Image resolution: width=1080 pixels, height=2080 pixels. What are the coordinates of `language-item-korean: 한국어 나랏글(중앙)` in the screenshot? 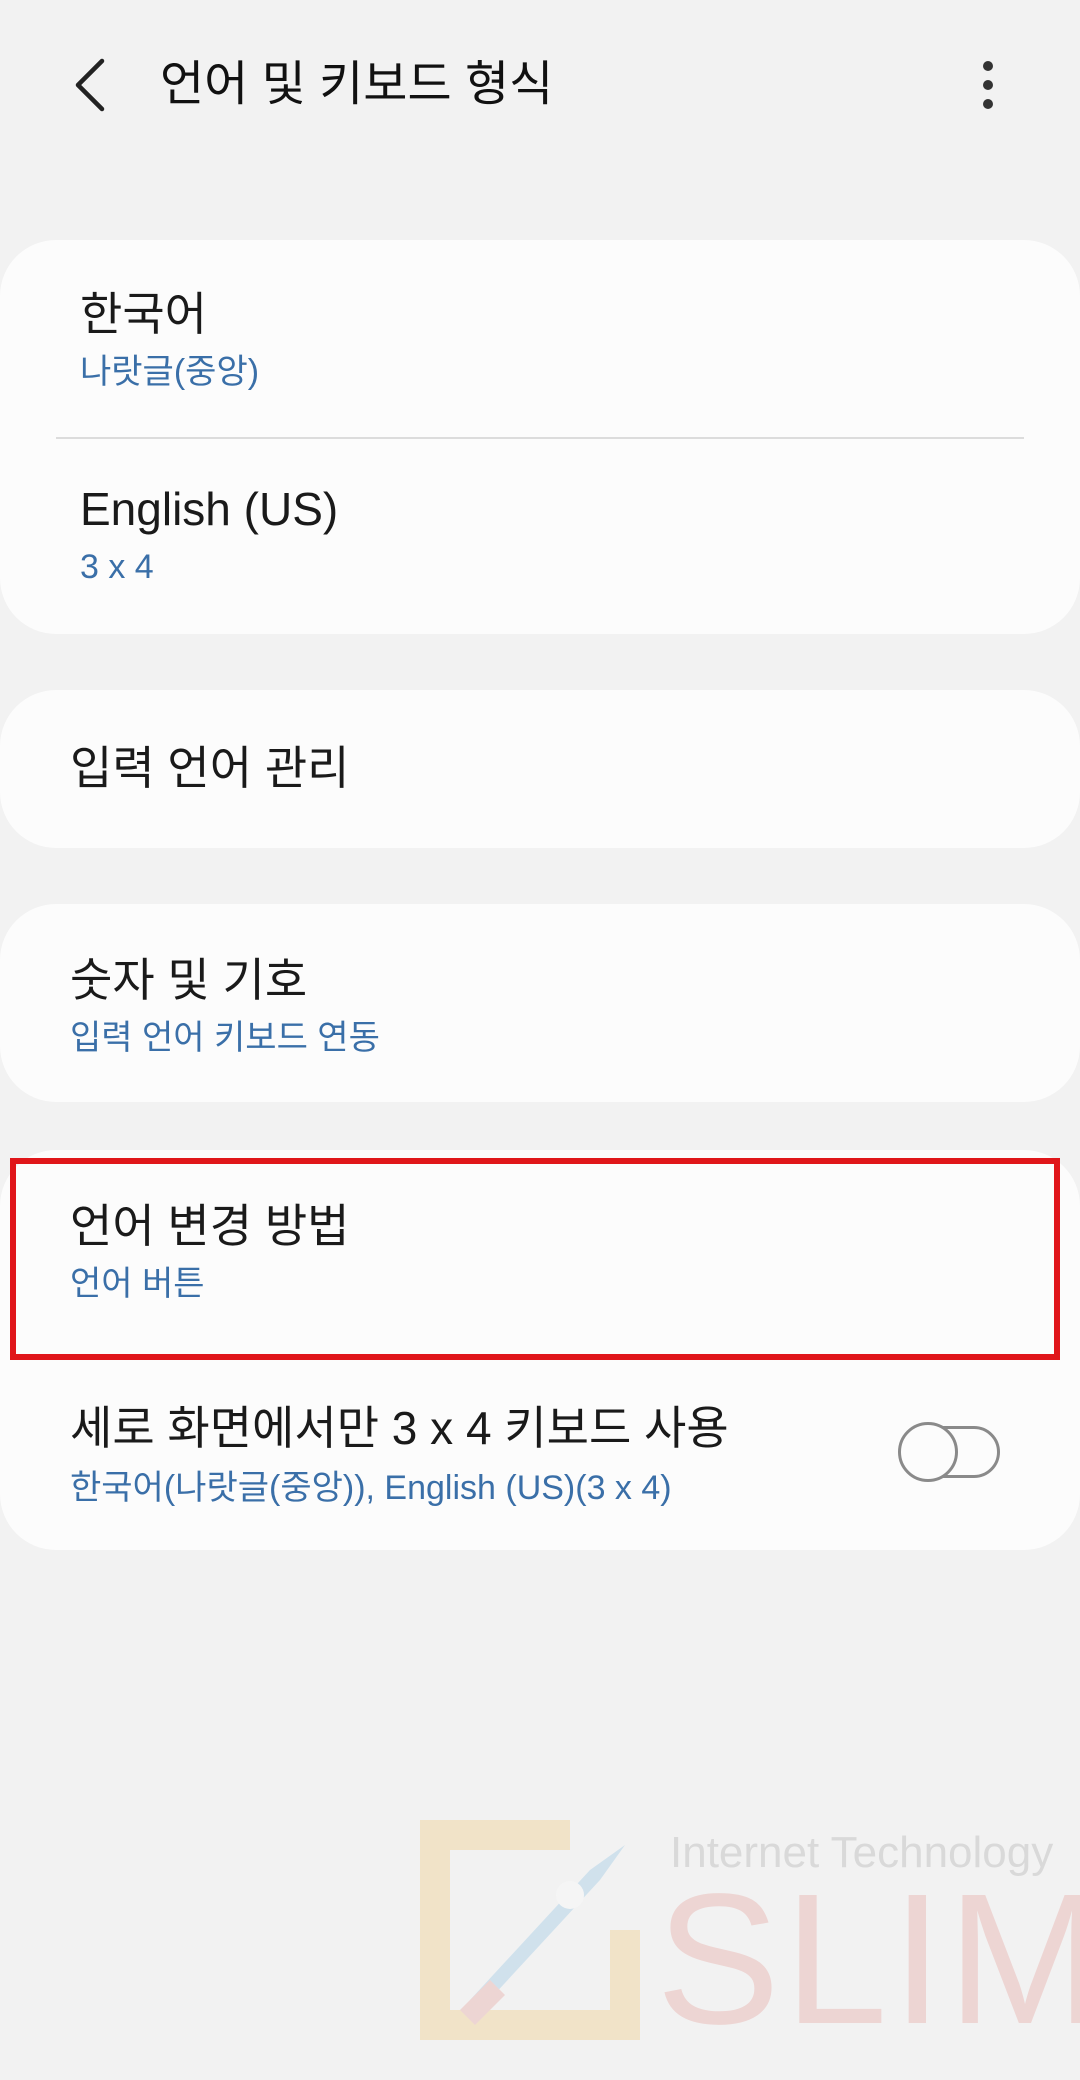 It's located at (540, 338).